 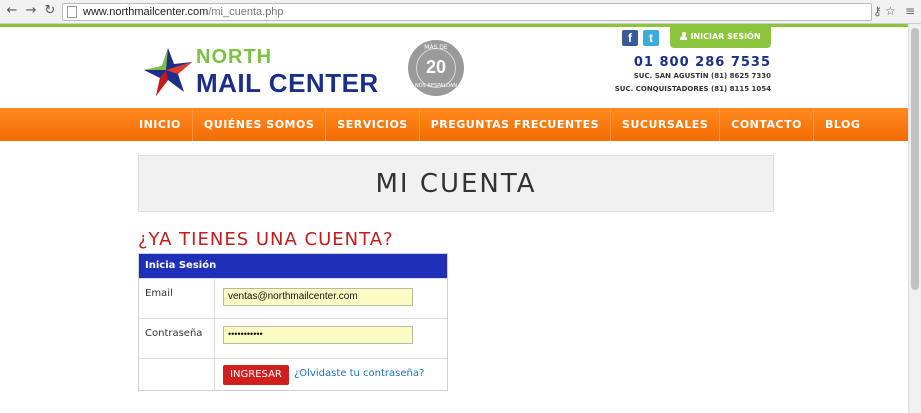 I want to click on logo-north-text: NORTH, so click(x=234, y=57).